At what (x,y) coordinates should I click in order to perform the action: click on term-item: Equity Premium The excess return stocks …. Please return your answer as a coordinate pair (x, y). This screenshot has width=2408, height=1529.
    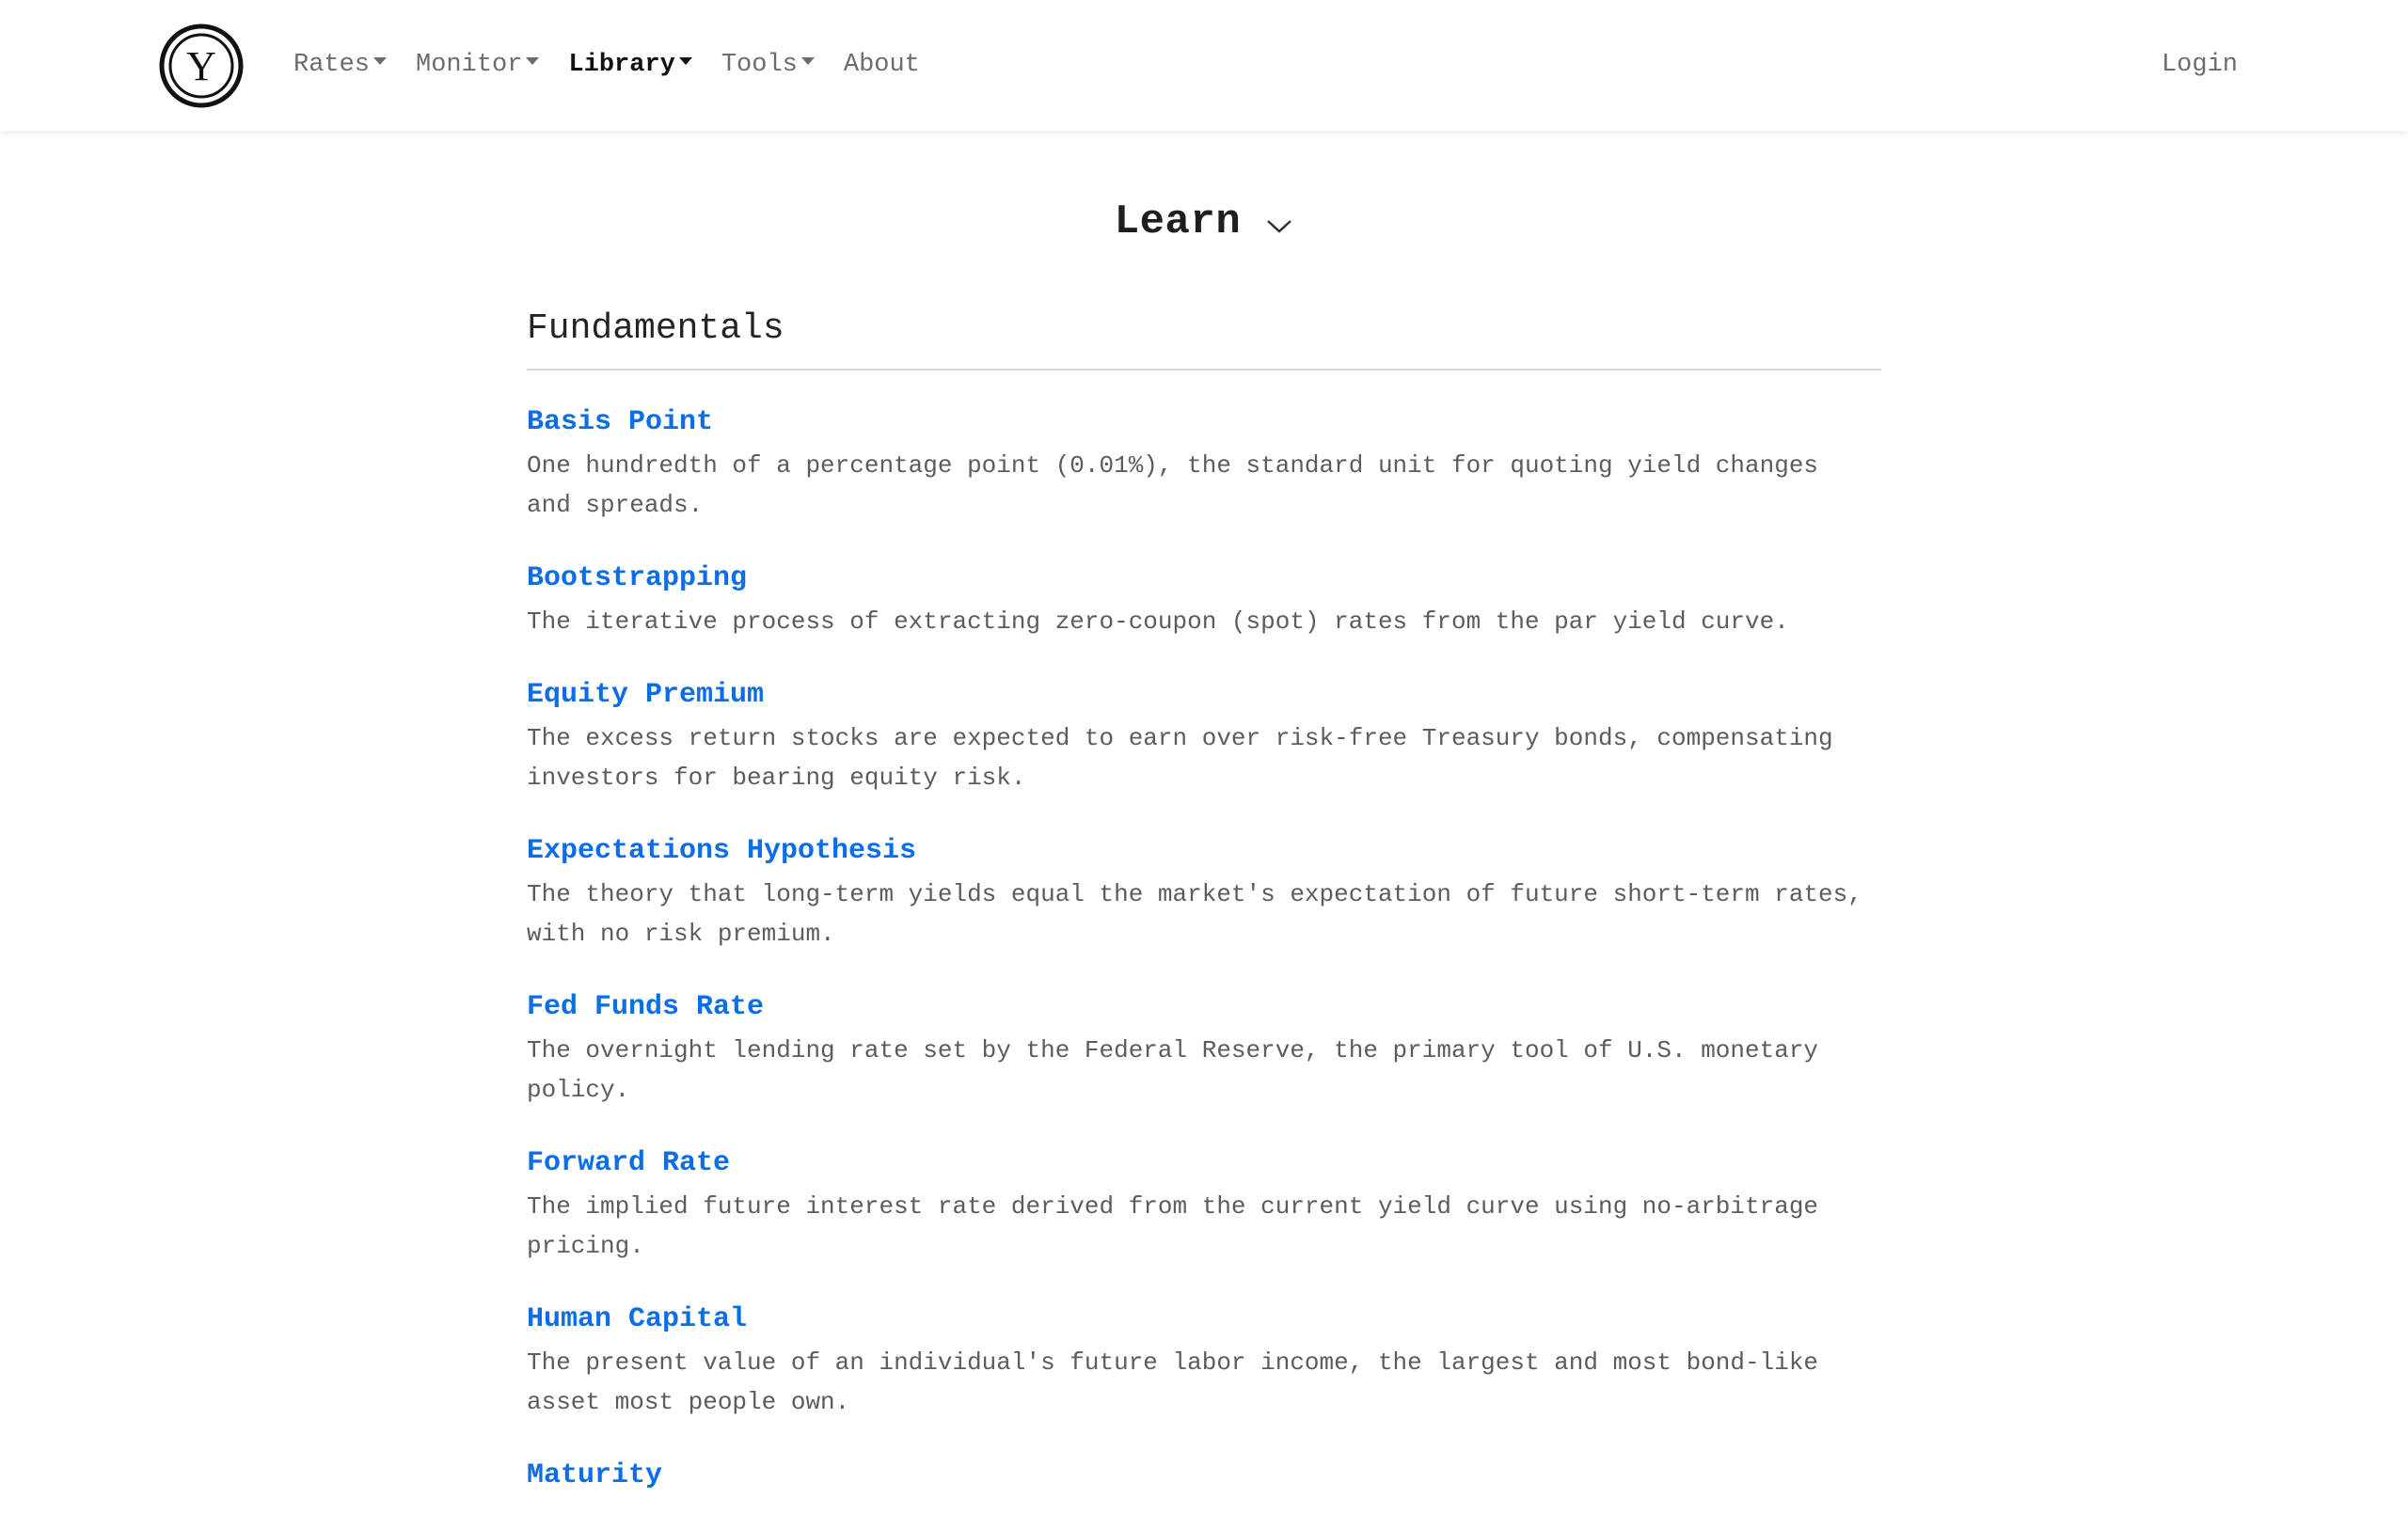
    Looking at the image, I should click on (1204, 737).